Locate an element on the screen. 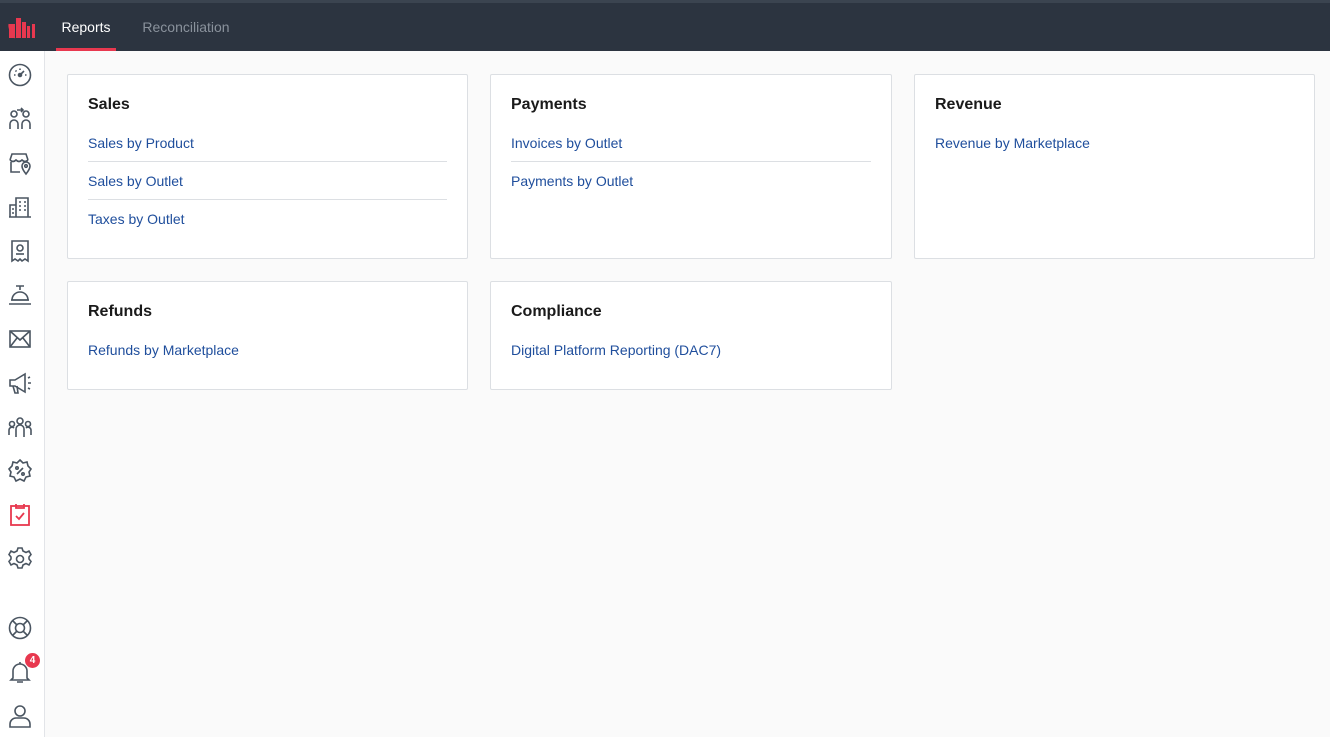  megaphone-icon is located at coordinates (20, 383).